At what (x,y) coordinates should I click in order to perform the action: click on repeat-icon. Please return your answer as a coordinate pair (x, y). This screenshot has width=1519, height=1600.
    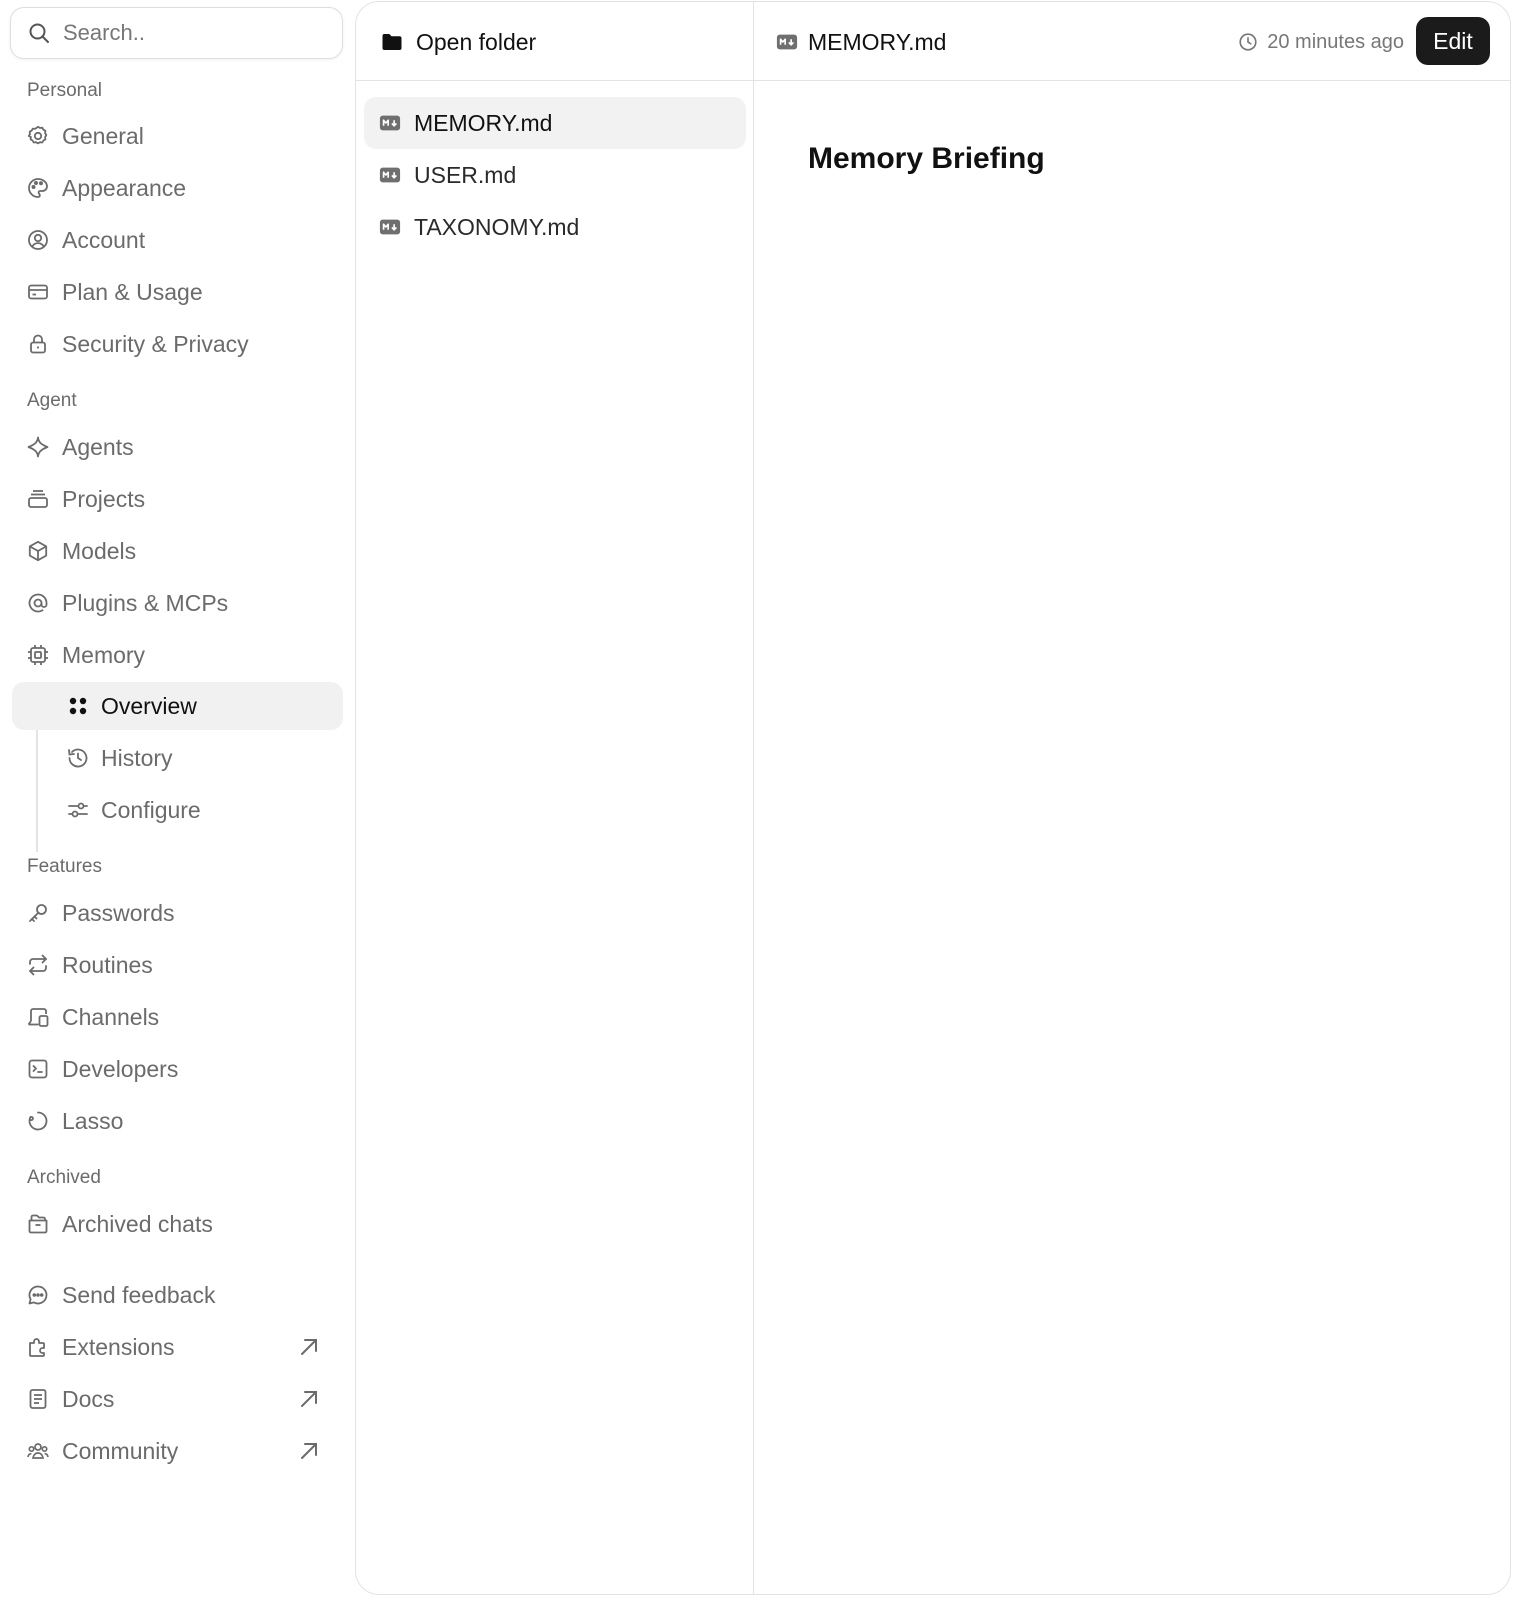
    Looking at the image, I should click on (38, 965).